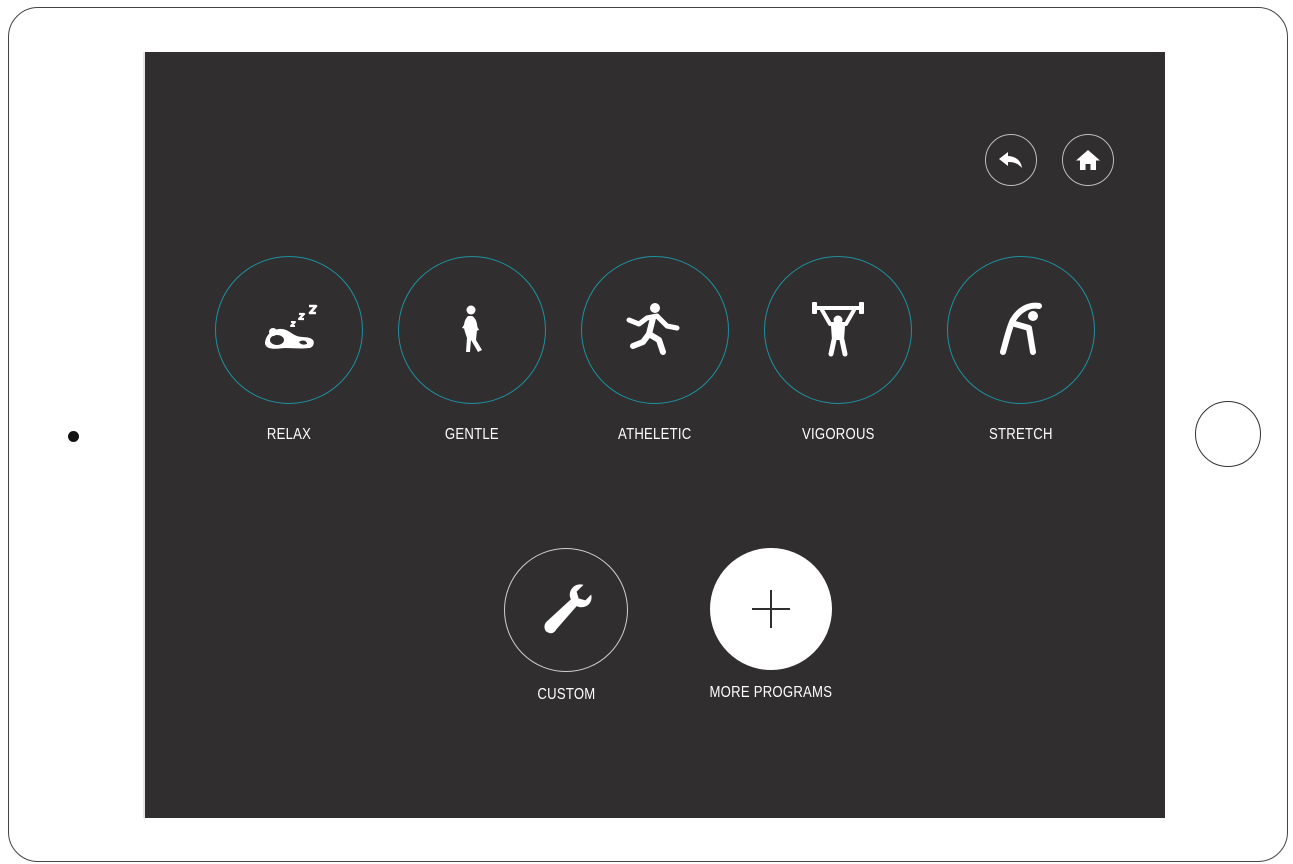  Describe the element at coordinates (566, 694) in the screenshot. I see `custom-label: CUSTOM` at that location.